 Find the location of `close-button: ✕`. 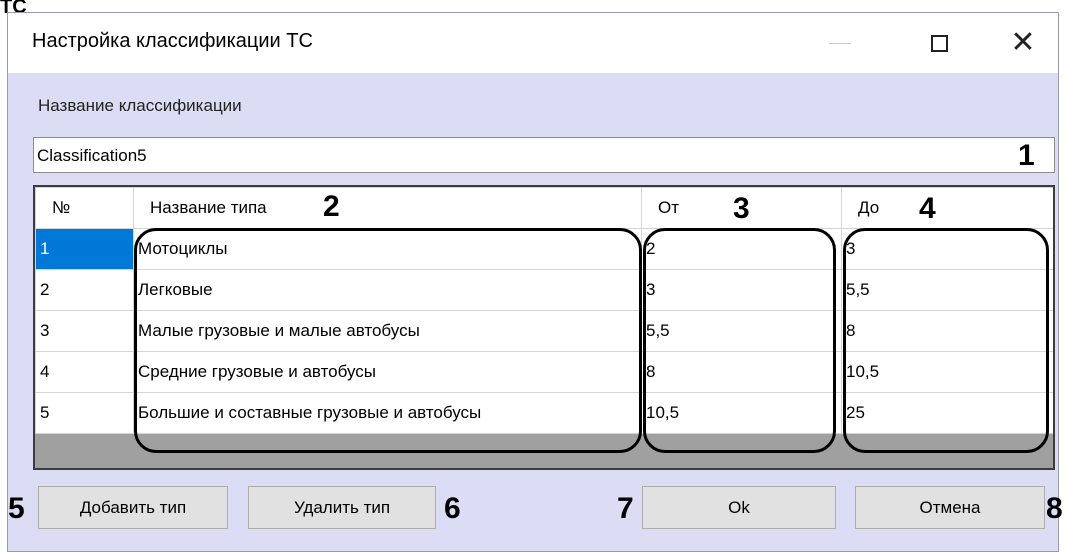

close-button: ✕ is located at coordinates (1023, 43).